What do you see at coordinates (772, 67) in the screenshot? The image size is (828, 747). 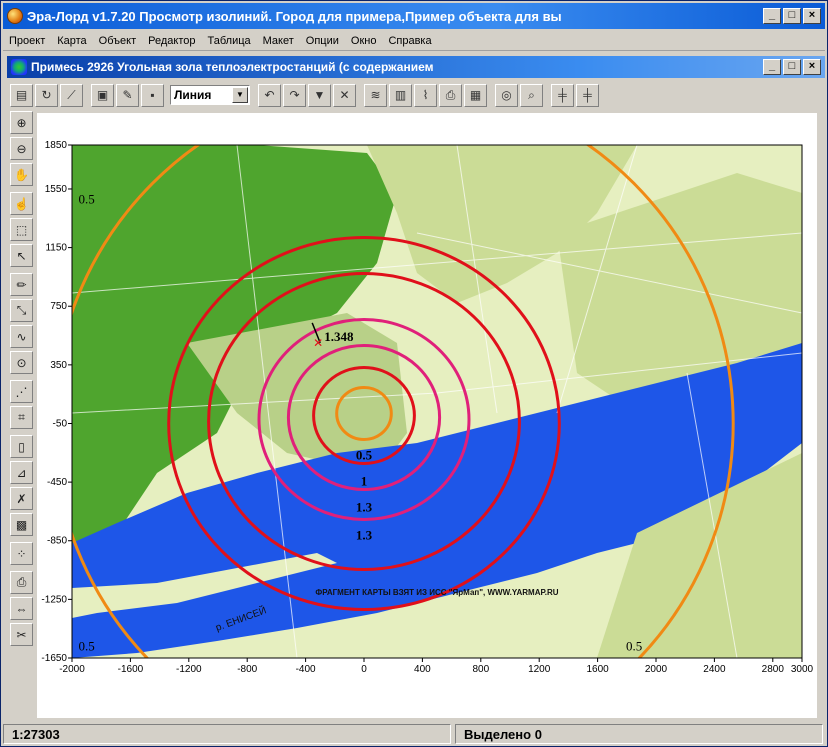 I see `child-minimize-button: _` at bounding box center [772, 67].